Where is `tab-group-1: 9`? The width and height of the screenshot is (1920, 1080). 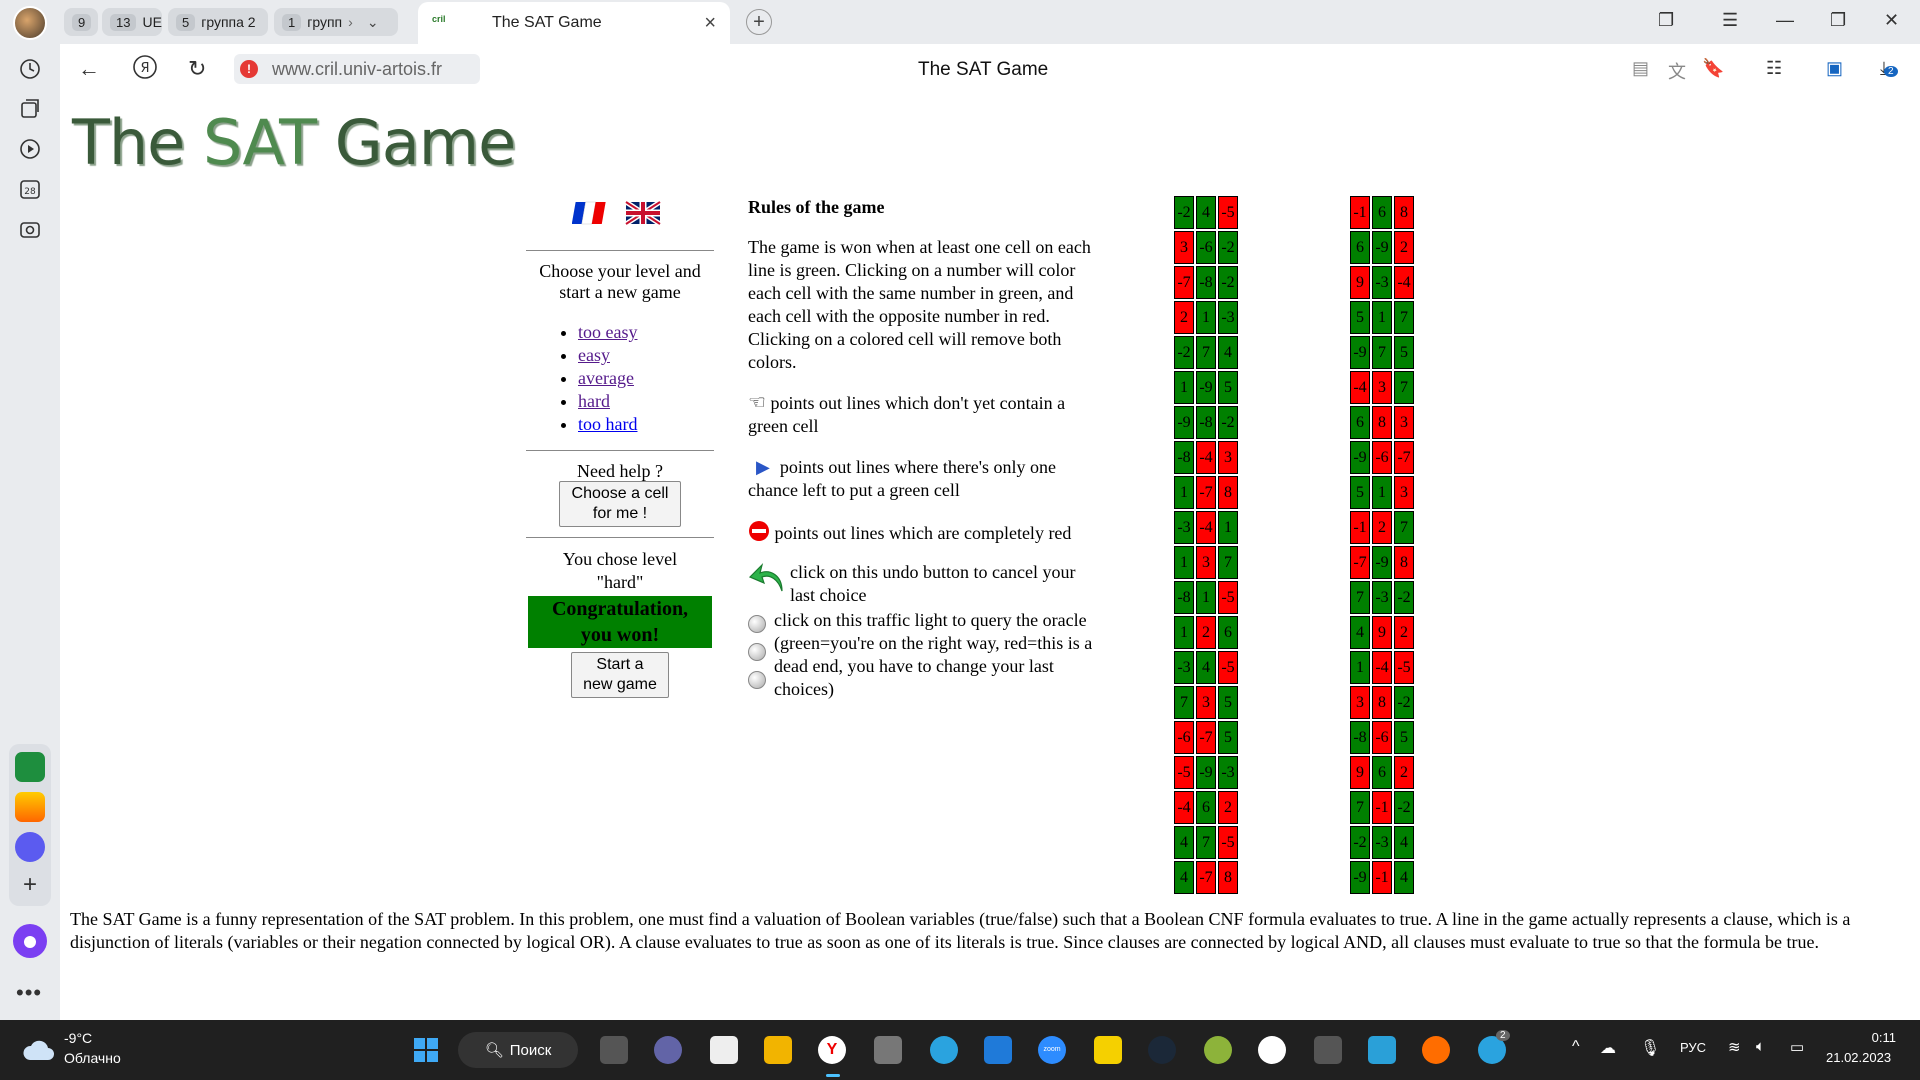
tab-group-1: 9 is located at coordinates (81, 22).